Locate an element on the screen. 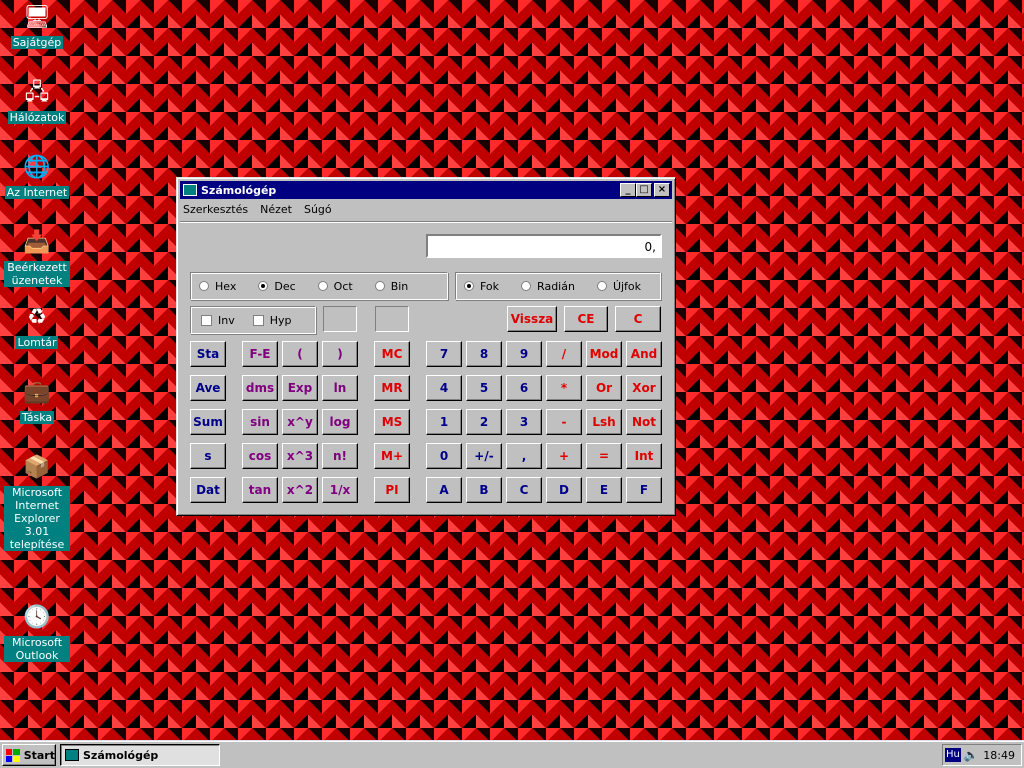 The image size is (1024, 768). menu-edit: Szerkesztés is located at coordinates (215, 209).